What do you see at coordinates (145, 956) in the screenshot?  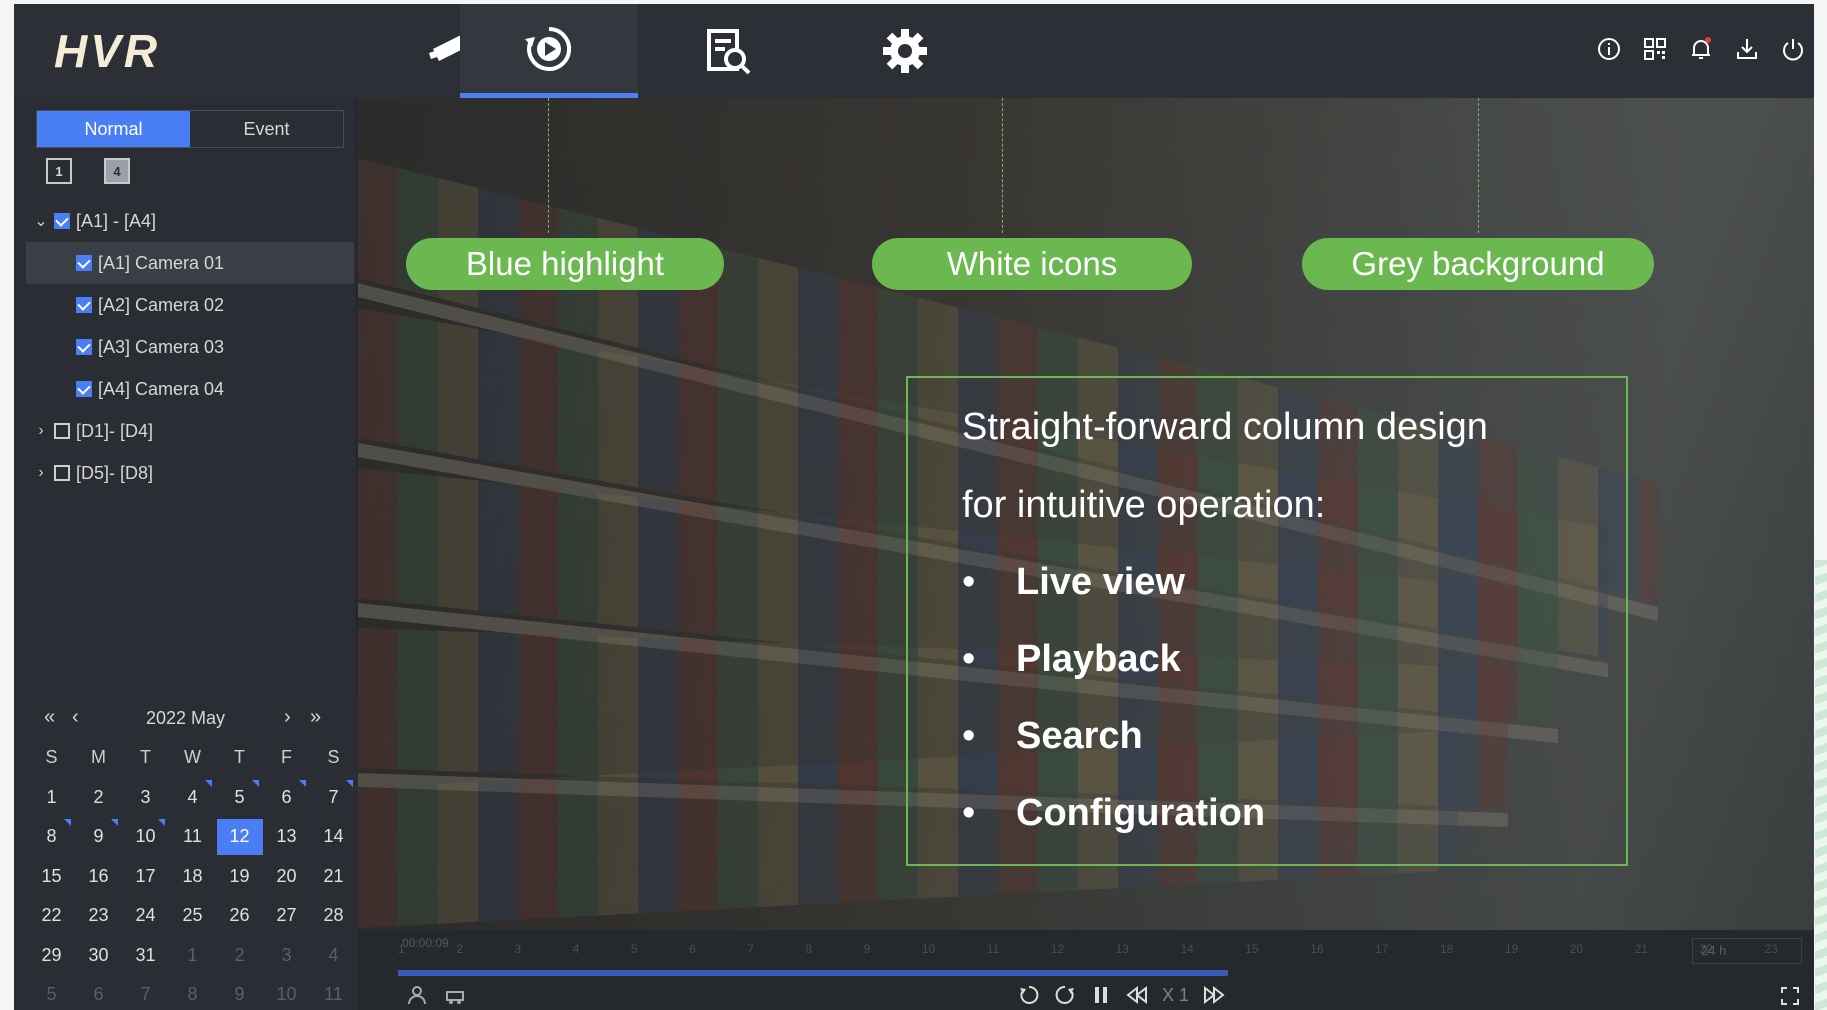 I see `calendar-day: 31` at bounding box center [145, 956].